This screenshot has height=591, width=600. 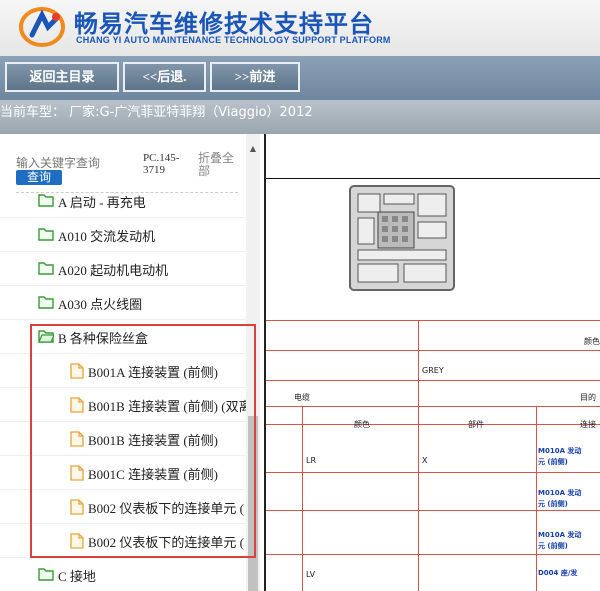 I want to click on color-header: 颜色, so click(x=592, y=341).